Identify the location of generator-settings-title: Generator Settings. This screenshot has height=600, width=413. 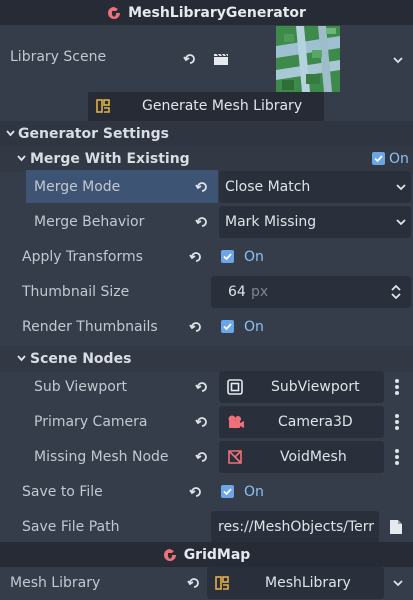
(93, 134).